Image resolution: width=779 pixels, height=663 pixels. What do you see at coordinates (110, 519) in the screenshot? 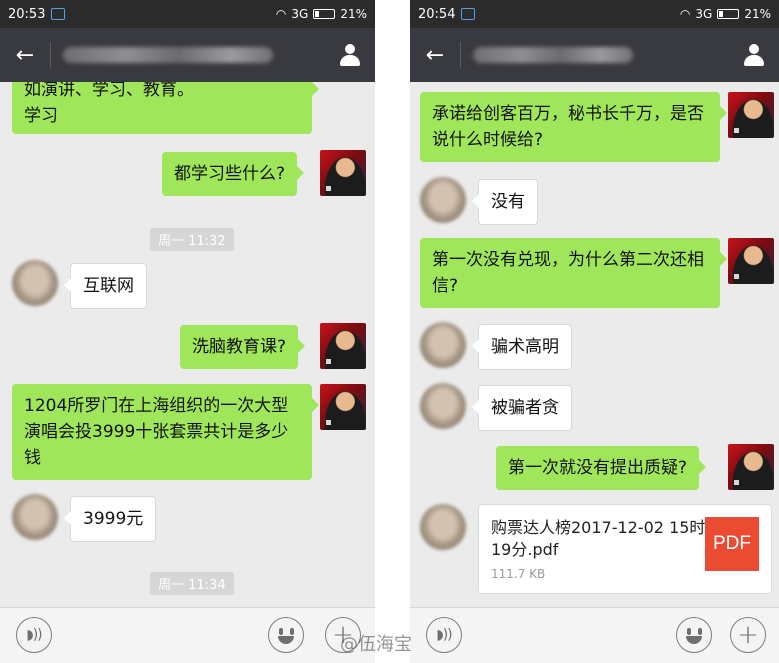
I see `message-incoming: 3999元` at bounding box center [110, 519].